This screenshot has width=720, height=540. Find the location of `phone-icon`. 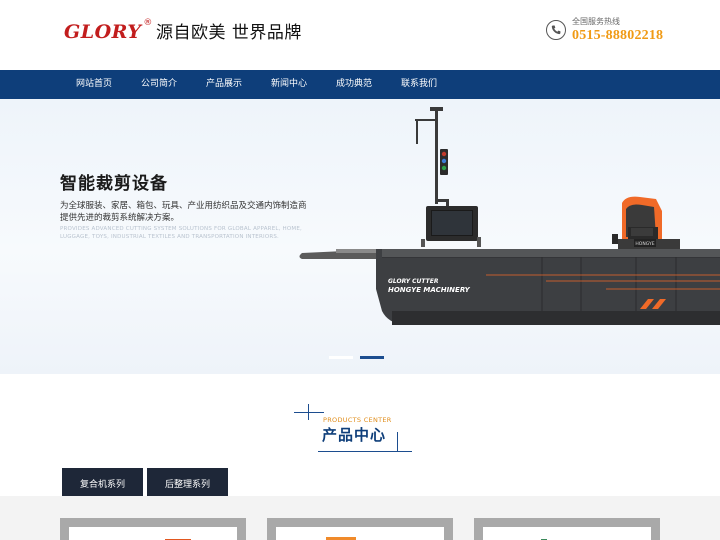

phone-icon is located at coordinates (556, 30).